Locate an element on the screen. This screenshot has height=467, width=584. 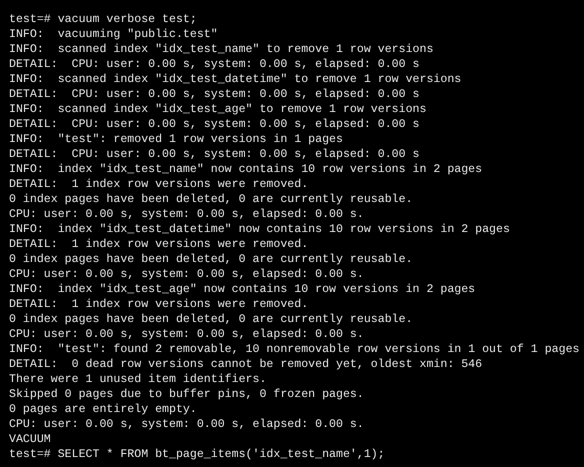
terminal-line: INFO: scanned index "idx_test_datetime" to remove 1 row versions is located at coordinates (235, 79).